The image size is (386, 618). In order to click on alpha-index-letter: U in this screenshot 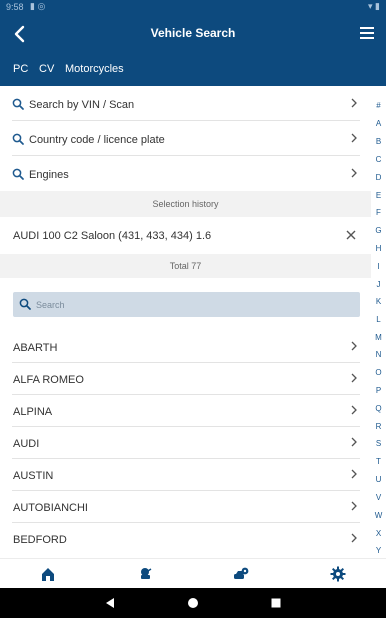, I will do `click(378, 479)`.